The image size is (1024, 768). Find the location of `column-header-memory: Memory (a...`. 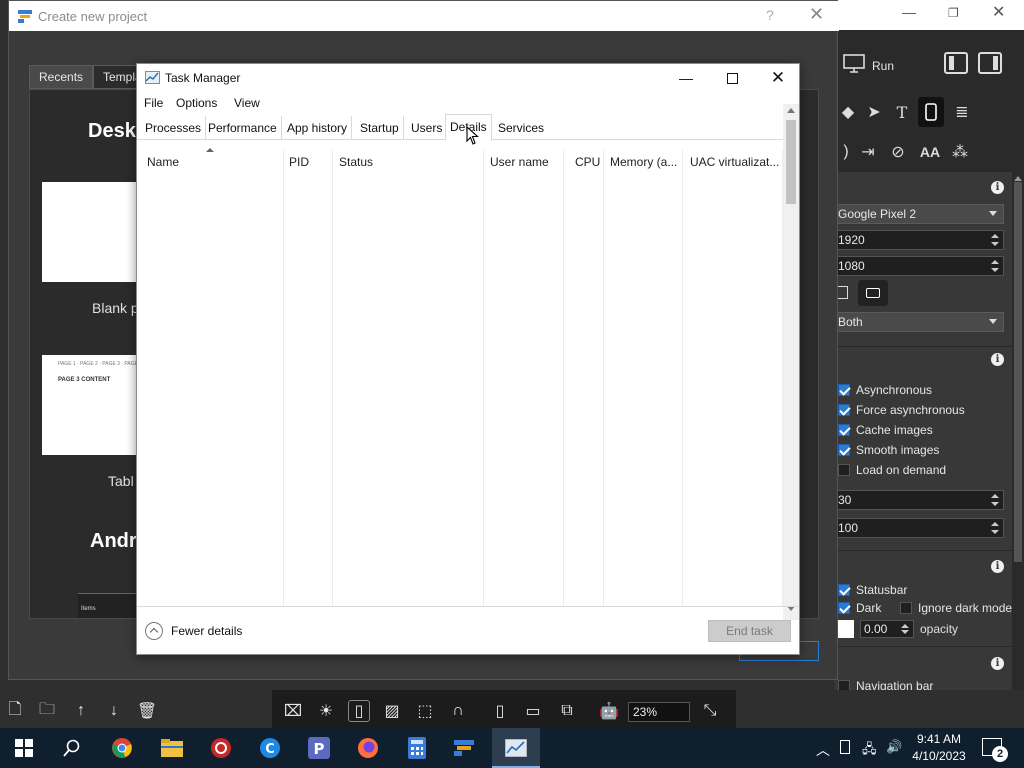

column-header-memory: Memory (a... is located at coordinates (640, 162).